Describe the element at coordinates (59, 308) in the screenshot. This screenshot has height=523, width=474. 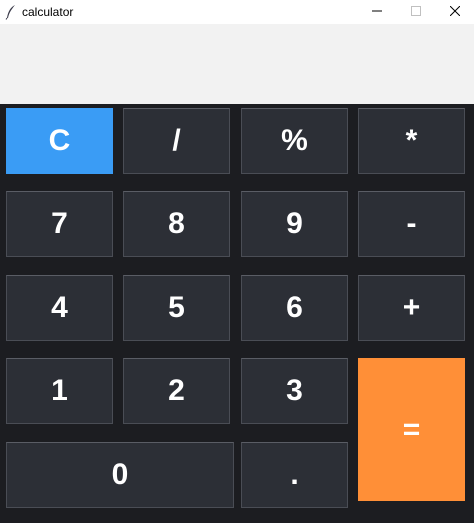
I see `digit-4-button: 4` at that location.